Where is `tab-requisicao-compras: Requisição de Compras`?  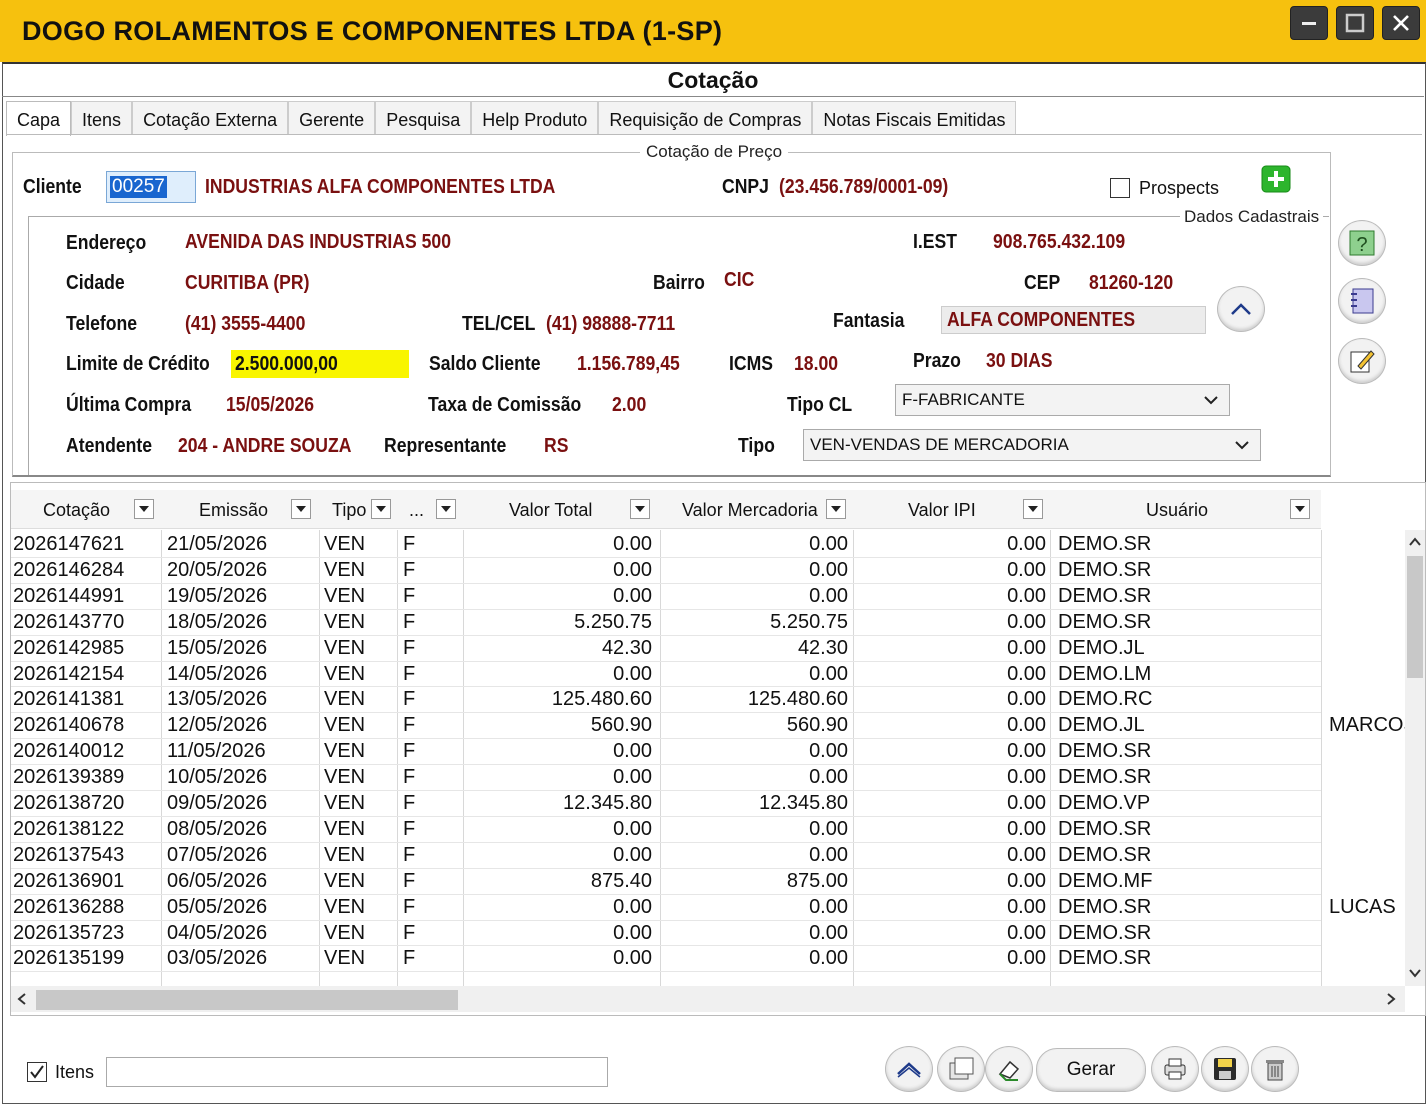 tab-requisicao-compras: Requisição de Compras is located at coordinates (705, 117).